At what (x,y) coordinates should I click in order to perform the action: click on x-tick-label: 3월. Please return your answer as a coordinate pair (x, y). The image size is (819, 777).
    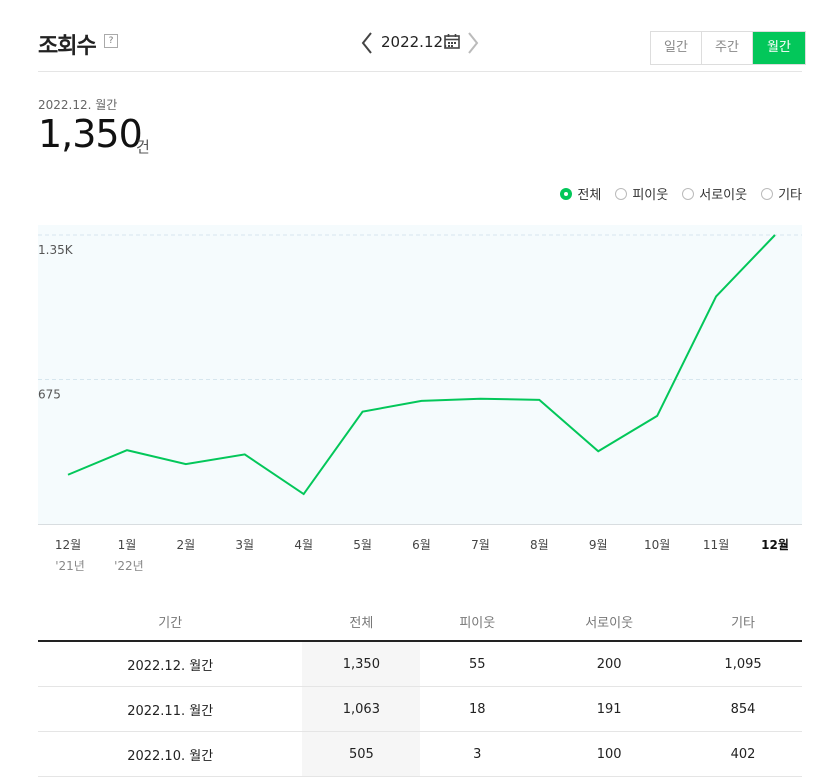
    Looking at the image, I should click on (244, 545).